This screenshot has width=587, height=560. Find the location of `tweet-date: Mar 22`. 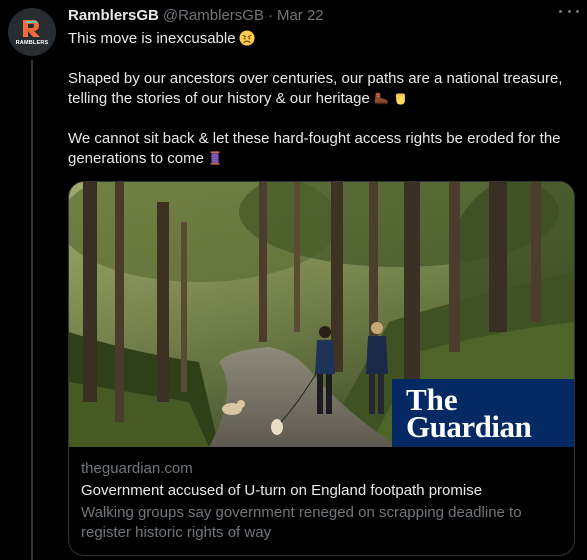

tweet-date: Mar 22 is located at coordinates (300, 16).